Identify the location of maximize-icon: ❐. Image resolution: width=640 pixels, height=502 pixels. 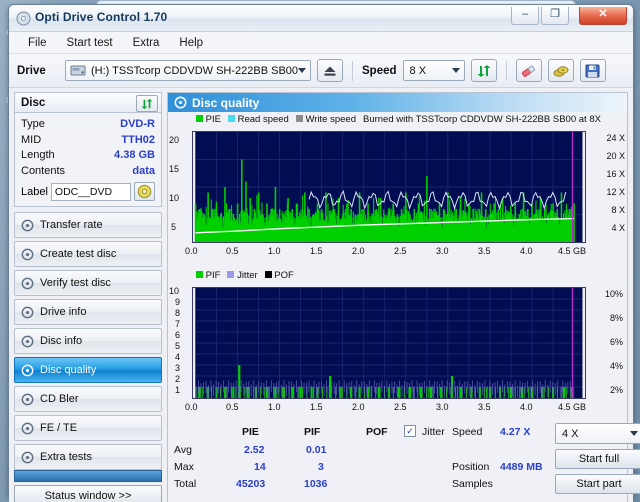
(555, 14).